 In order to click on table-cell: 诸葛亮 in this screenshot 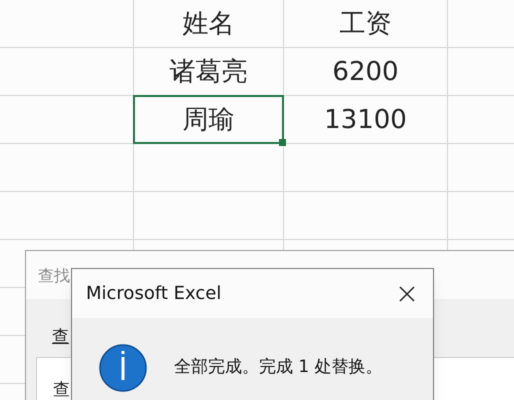, I will do `click(209, 71)`.